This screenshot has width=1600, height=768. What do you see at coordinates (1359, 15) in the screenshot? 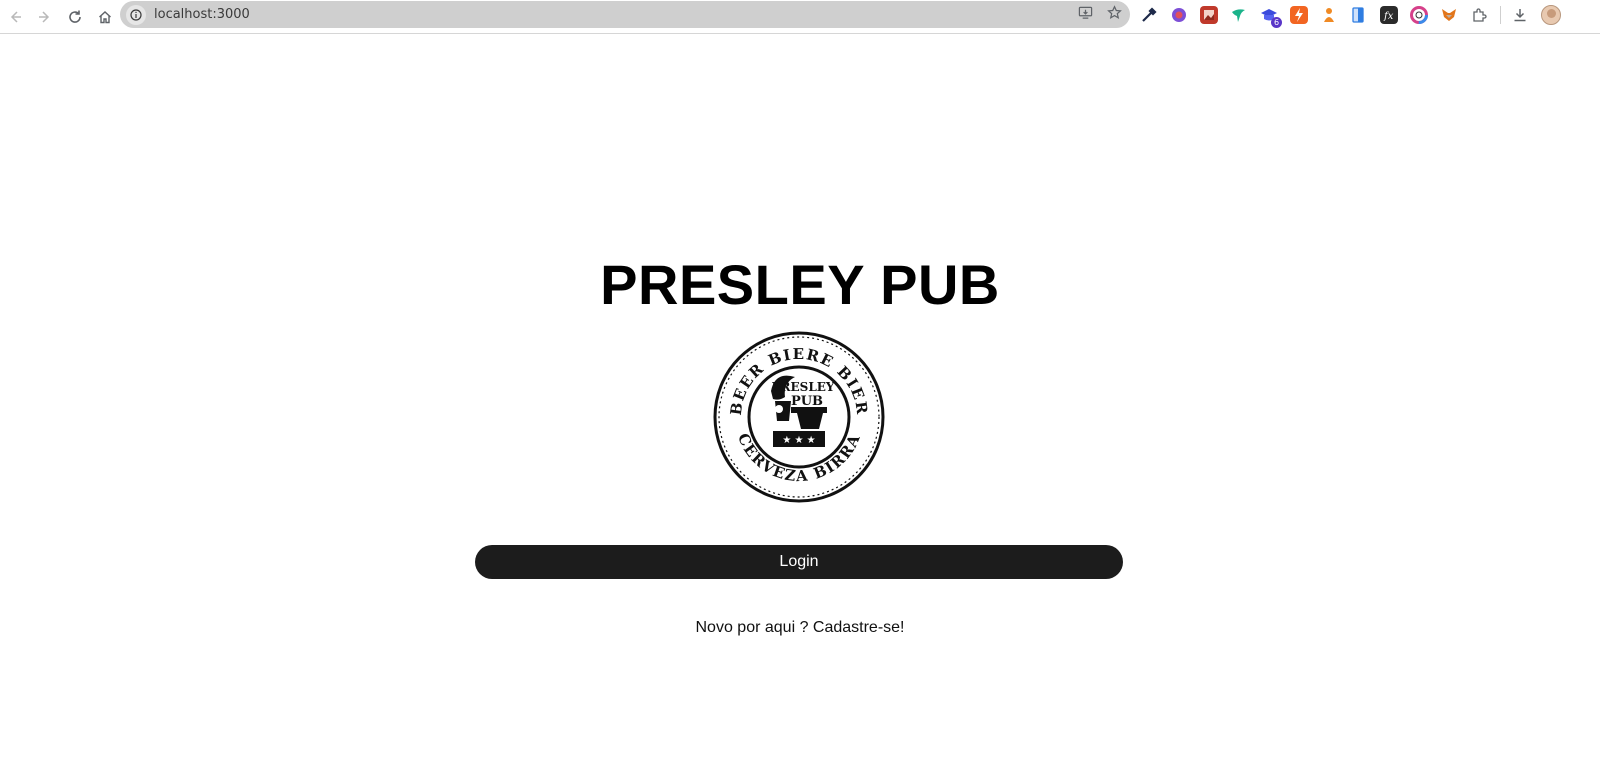
I see `blue-doc-extension-icon` at bounding box center [1359, 15].